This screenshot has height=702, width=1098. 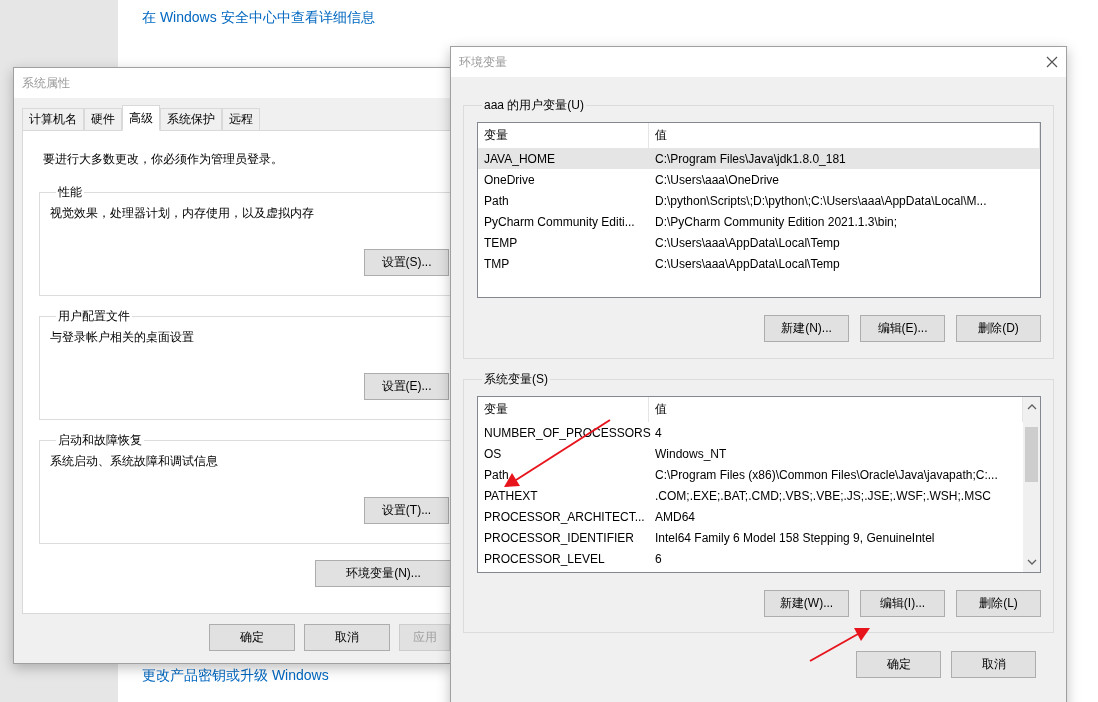 What do you see at coordinates (103, 119) in the screenshot?
I see `tab: 硬件` at bounding box center [103, 119].